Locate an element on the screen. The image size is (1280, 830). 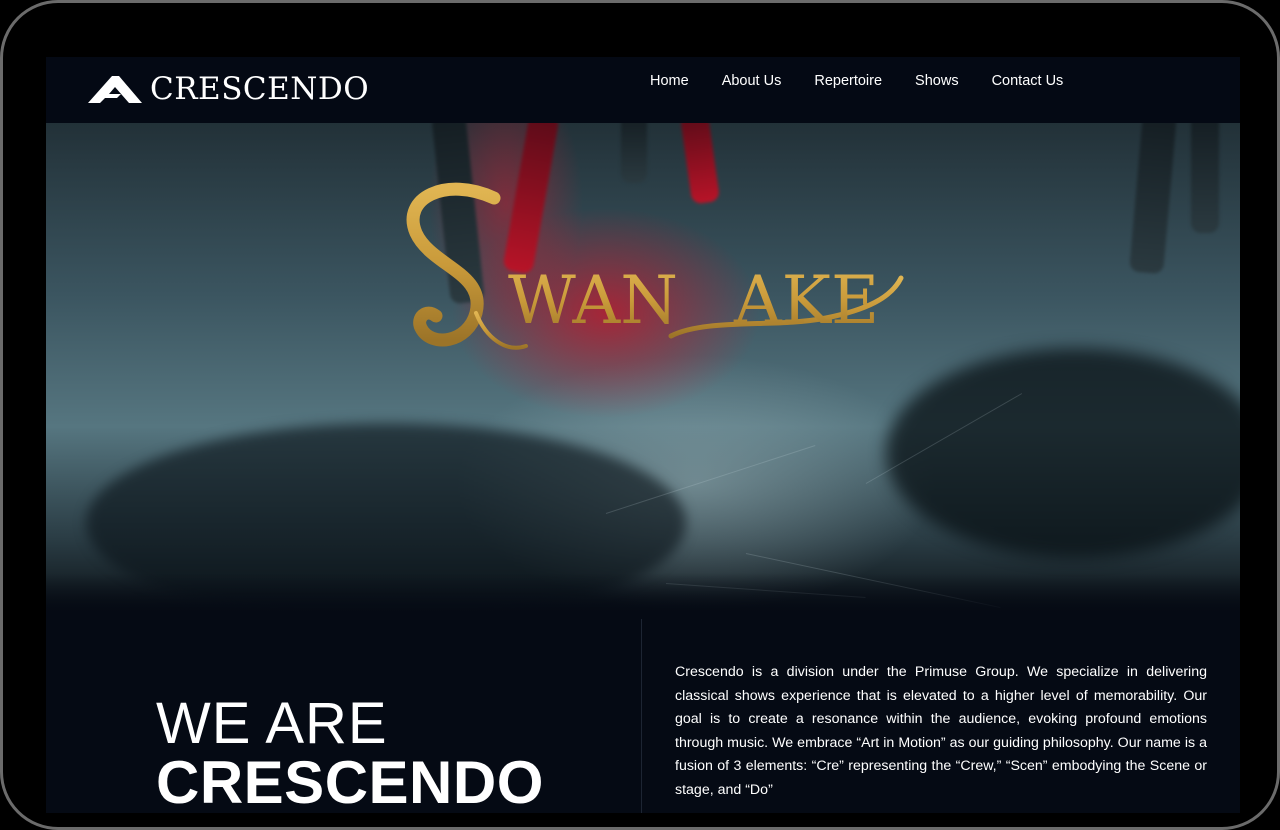
about-heading-light: WE ARE is located at coordinates (272, 723).